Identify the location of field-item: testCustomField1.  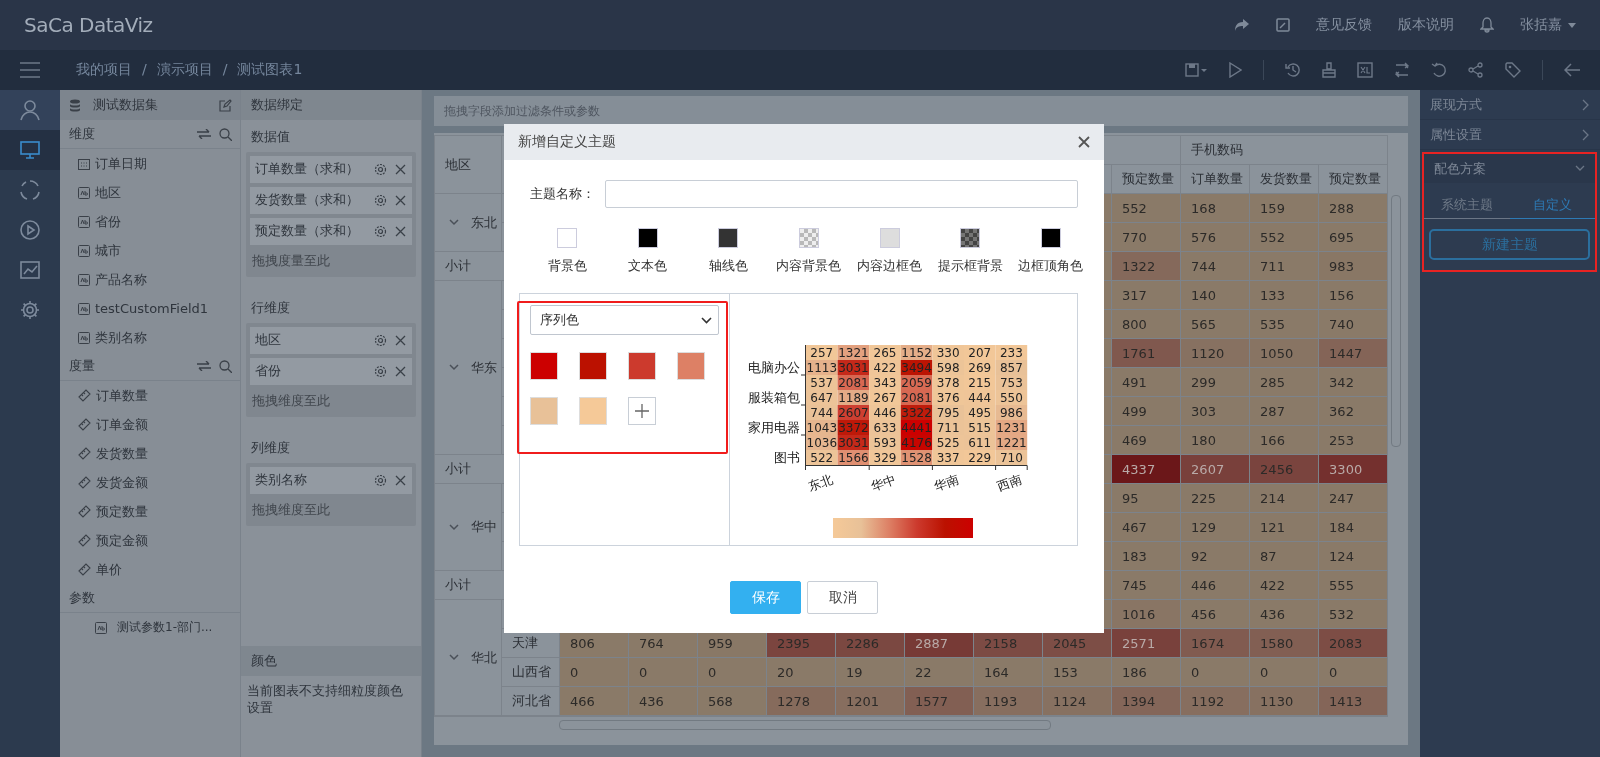
(150, 308).